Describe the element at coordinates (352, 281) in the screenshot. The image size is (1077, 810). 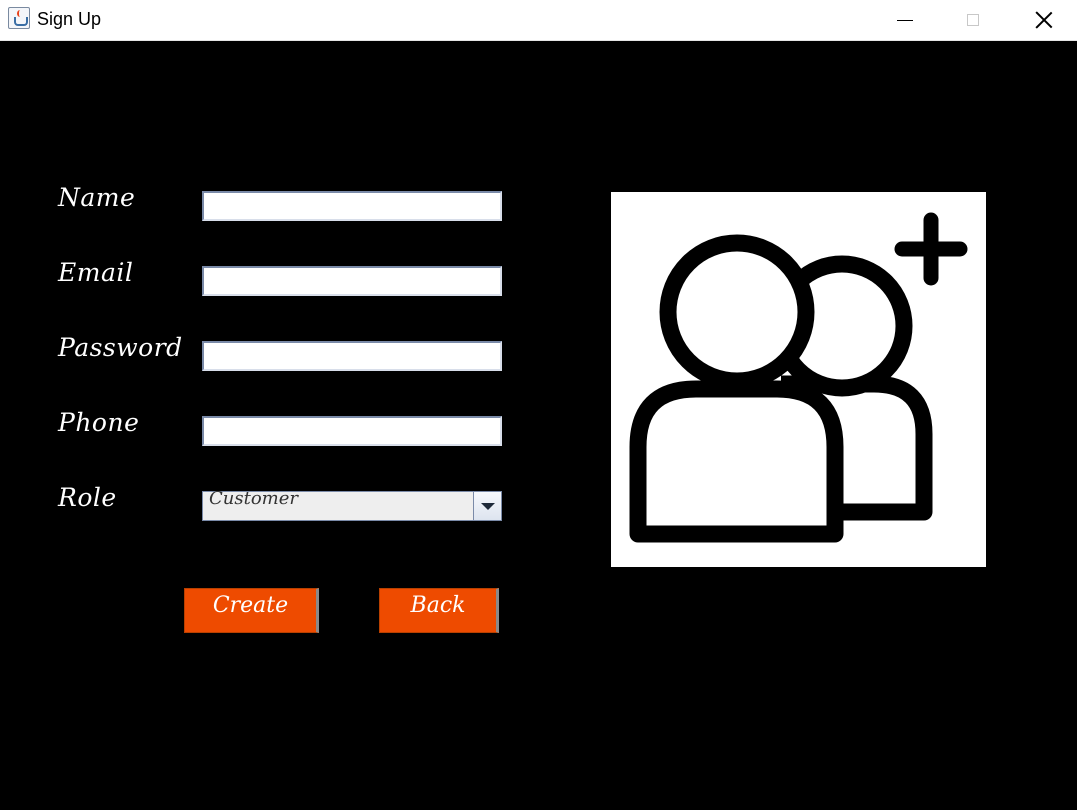
I see `email-field` at that location.